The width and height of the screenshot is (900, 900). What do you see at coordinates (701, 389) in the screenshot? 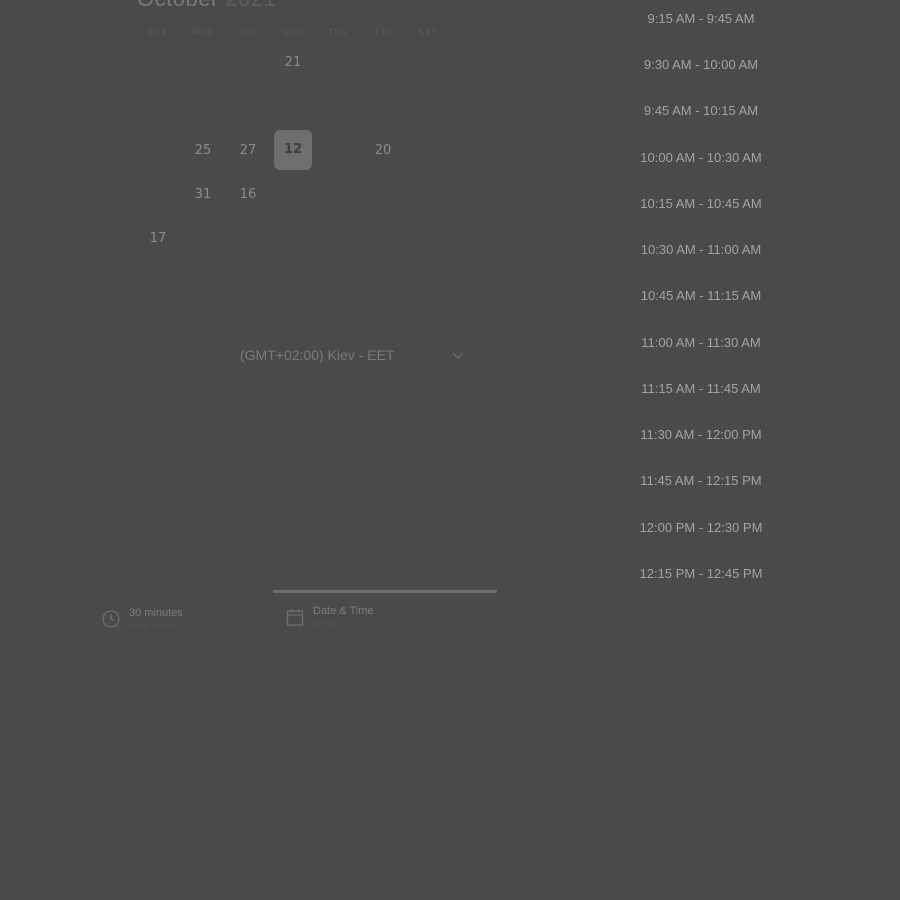
I see `time-slot: 11:15 AM - 11:45 AM` at bounding box center [701, 389].